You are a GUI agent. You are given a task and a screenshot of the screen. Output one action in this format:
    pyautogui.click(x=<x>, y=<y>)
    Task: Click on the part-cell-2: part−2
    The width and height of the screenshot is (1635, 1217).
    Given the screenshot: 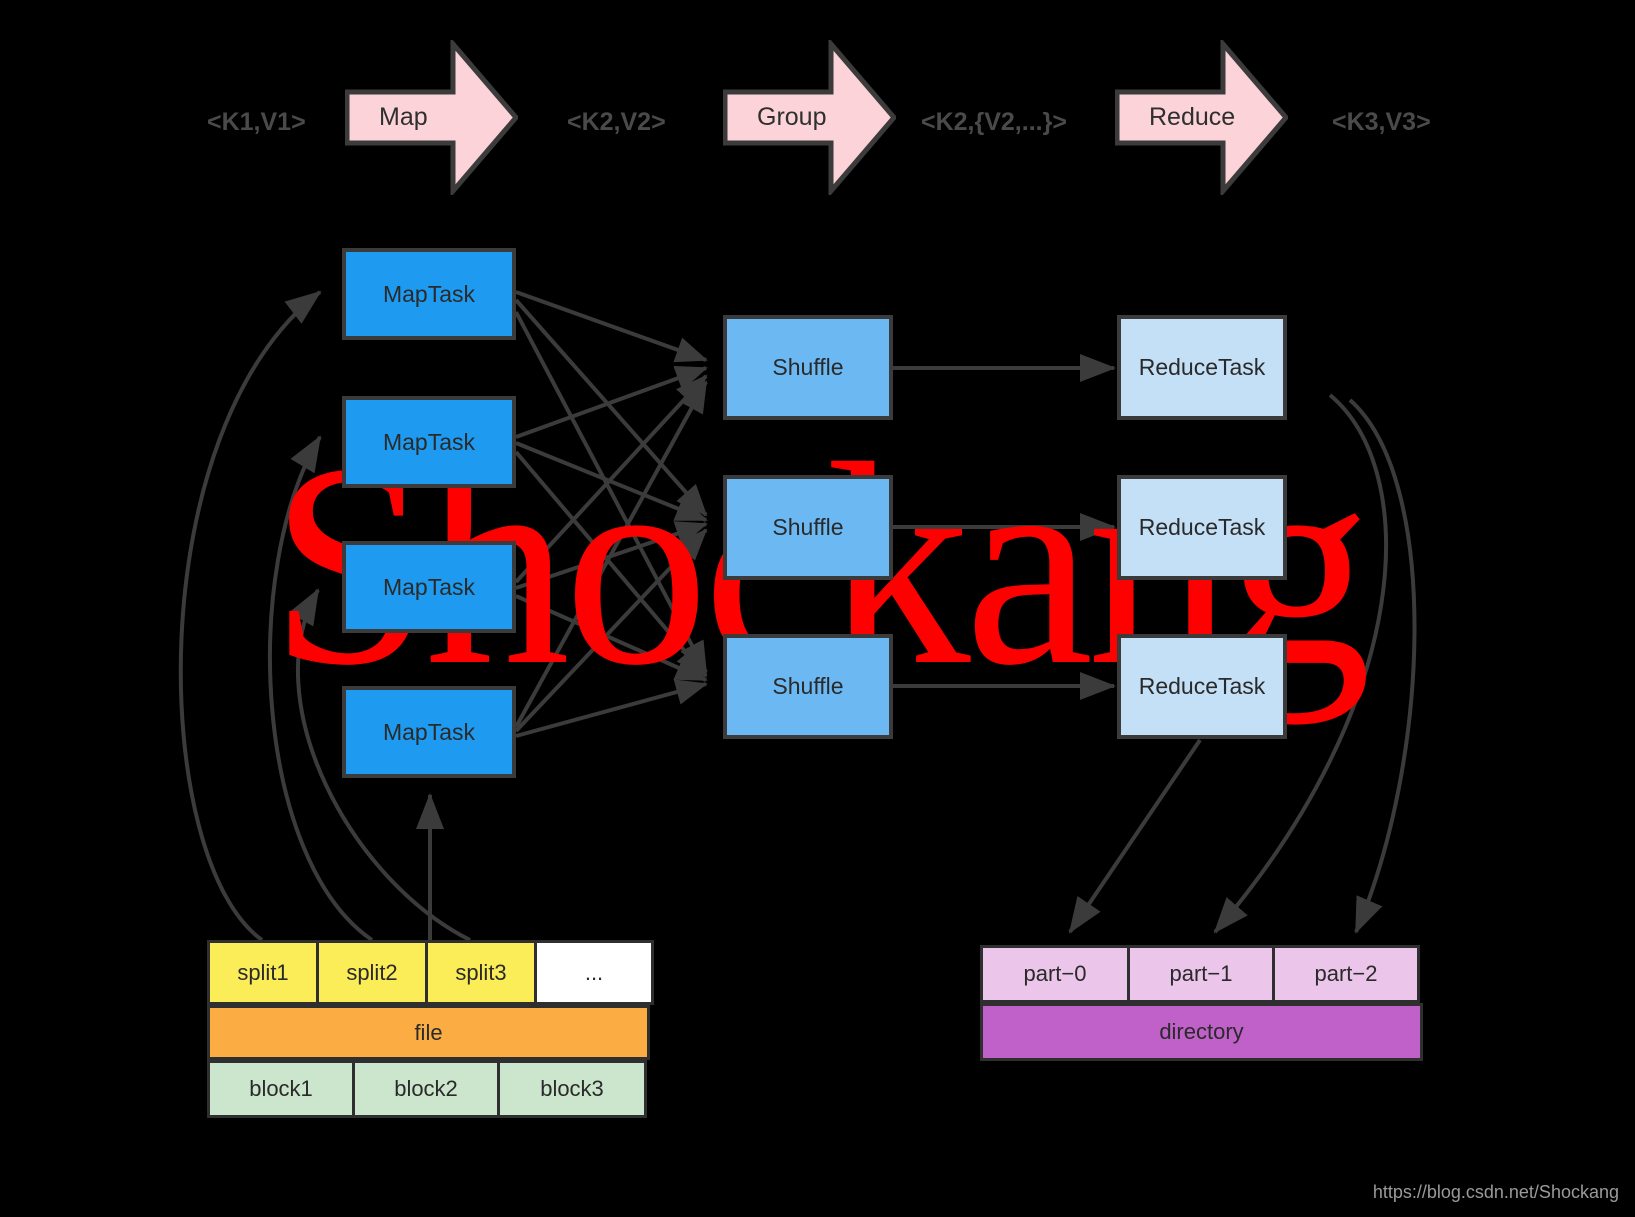 What is the action you would take?
    pyautogui.click(x=1346, y=974)
    